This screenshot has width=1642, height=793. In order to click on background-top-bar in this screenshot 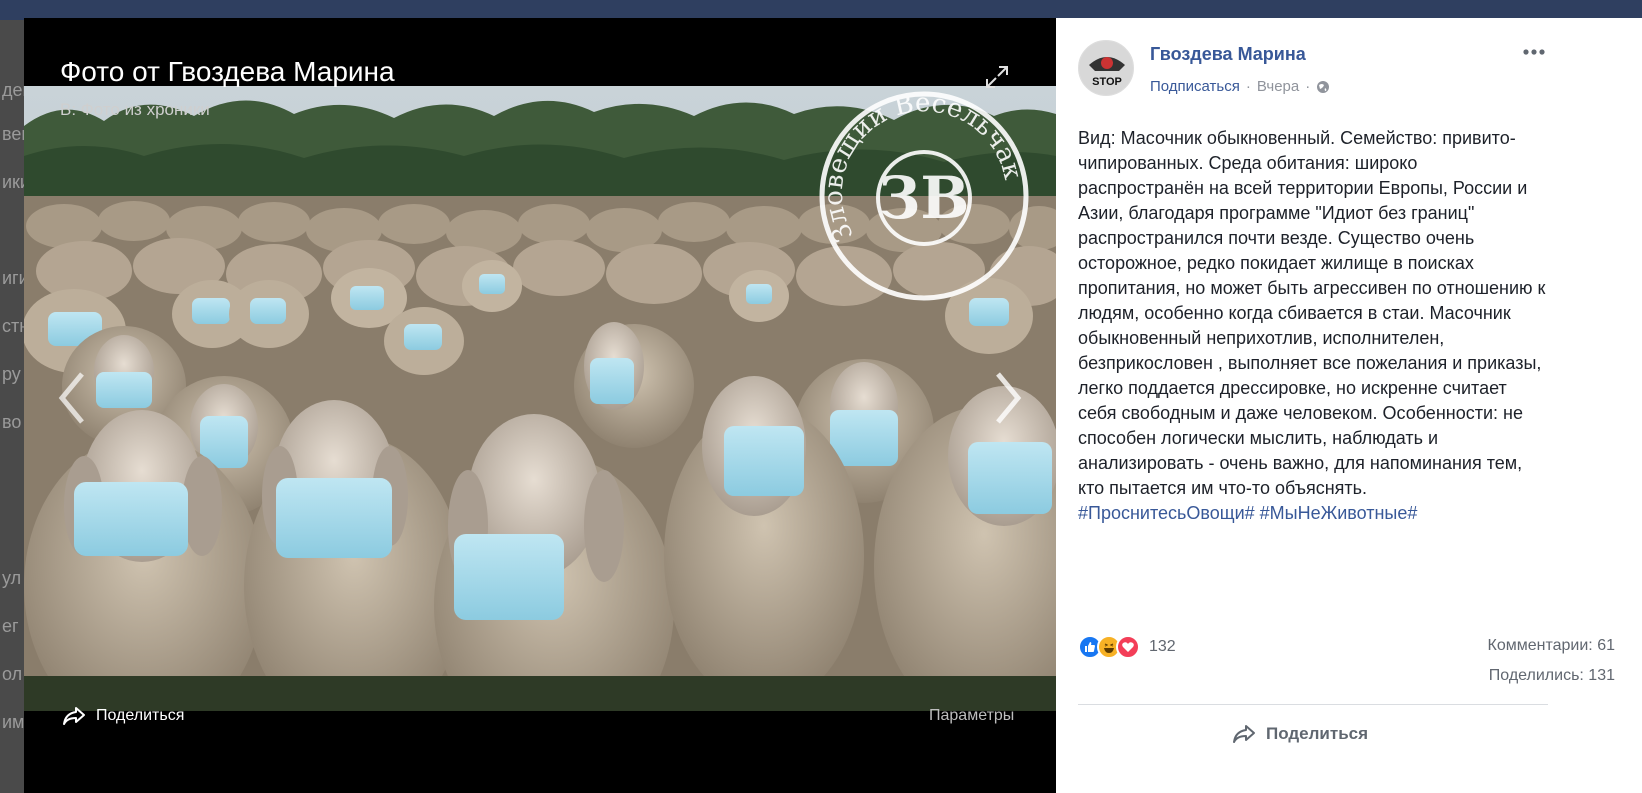, I will do `click(821, 10)`.